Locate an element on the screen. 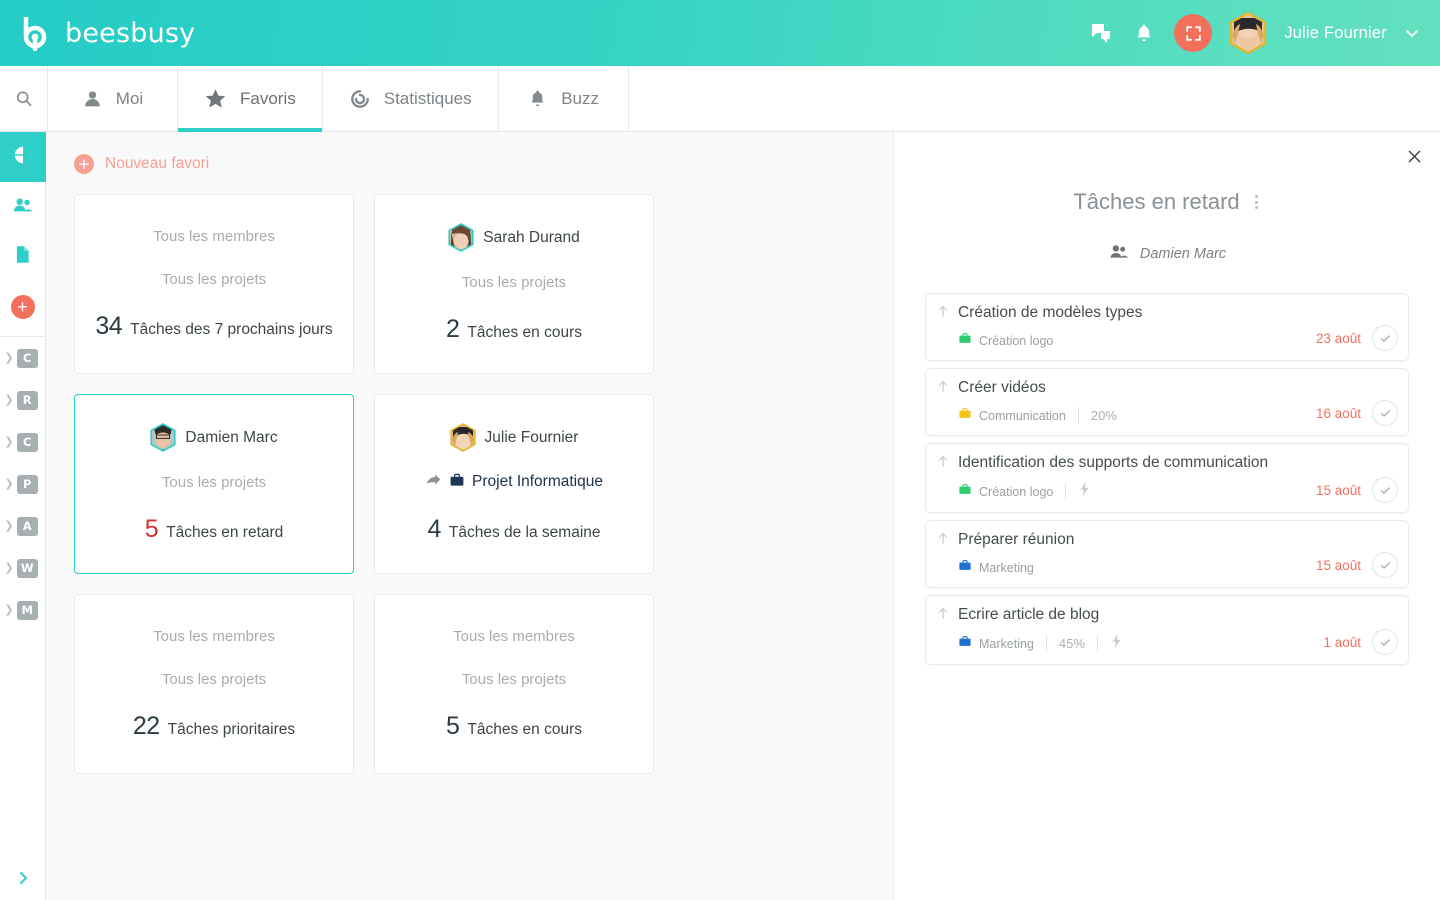 Image resolution: width=1440 pixels, height=900 pixels. sidebar-item-documents is located at coordinates (23, 257).